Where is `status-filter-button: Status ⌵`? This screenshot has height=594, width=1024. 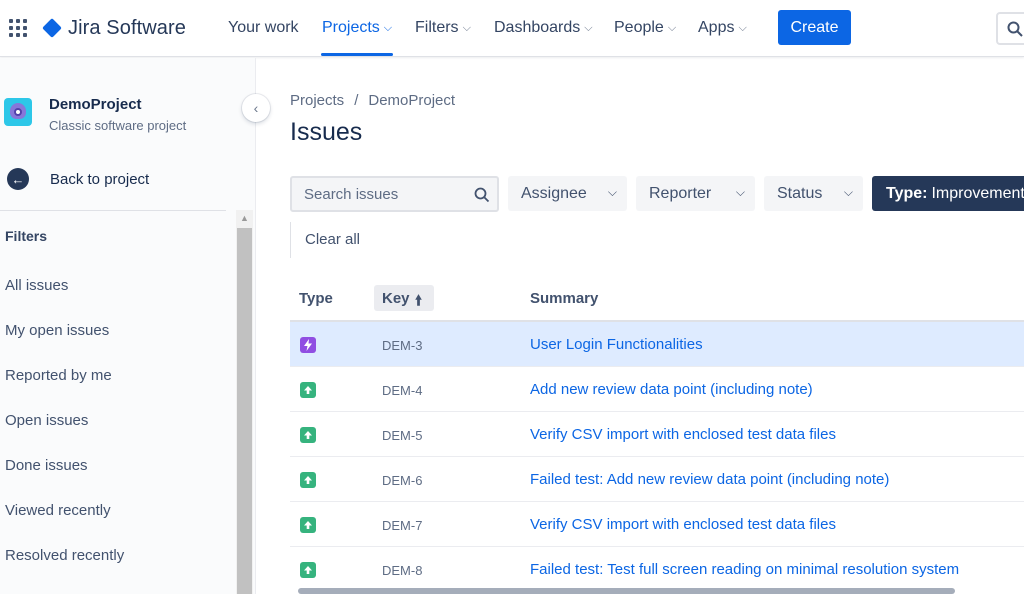
status-filter-button: Status ⌵ is located at coordinates (813, 193).